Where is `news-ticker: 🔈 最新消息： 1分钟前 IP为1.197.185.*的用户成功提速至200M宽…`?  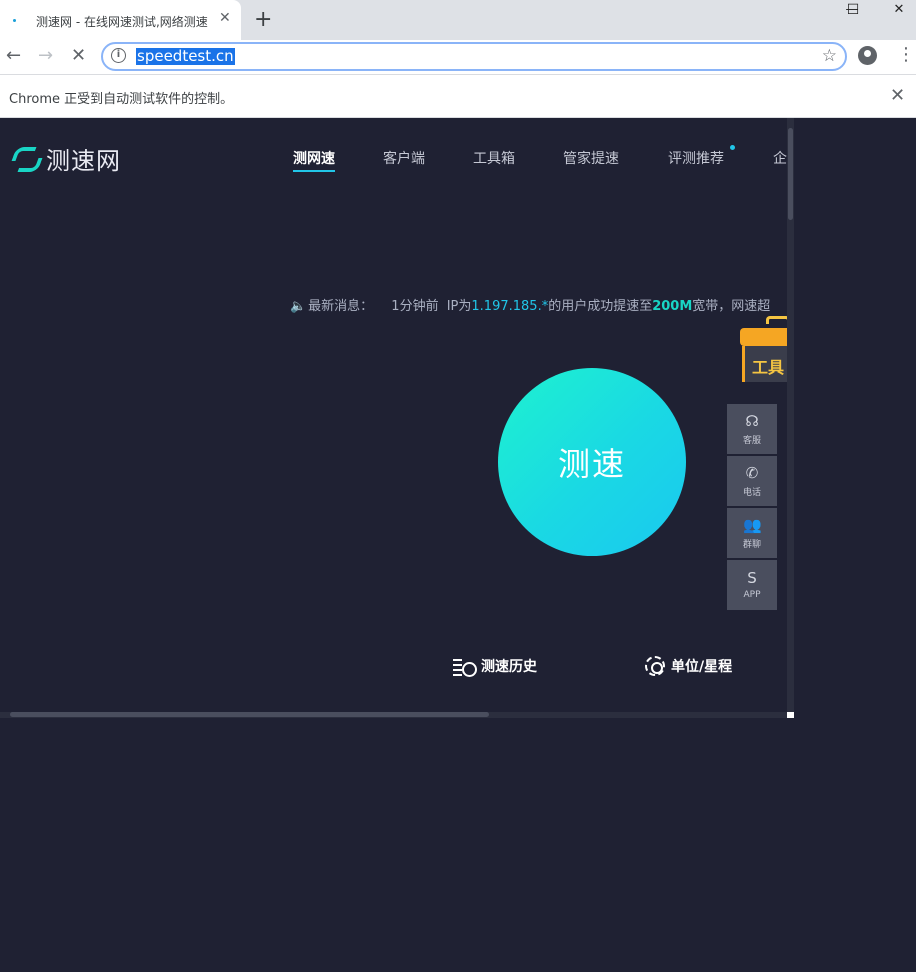
news-ticker: 🔈 最新消息： 1分钟前 IP为1.197.185.*的用户成功提速至200M宽… is located at coordinates (530, 304).